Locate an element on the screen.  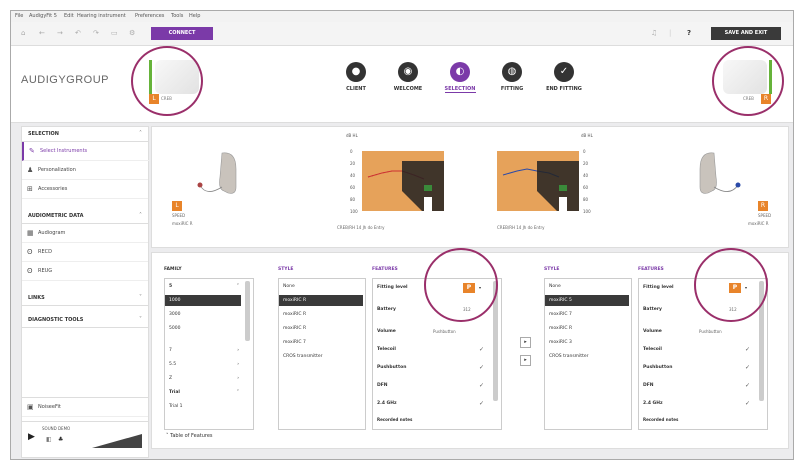
features-right-header: FEATURES is located at coordinates (651, 269).